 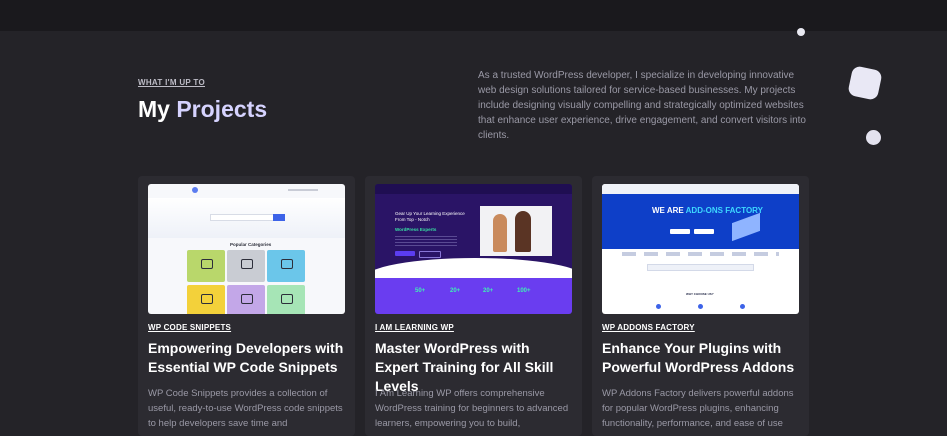 What do you see at coordinates (416, 229) in the screenshot?
I see `site-highlight: WordPress Experts` at bounding box center [416, 229].